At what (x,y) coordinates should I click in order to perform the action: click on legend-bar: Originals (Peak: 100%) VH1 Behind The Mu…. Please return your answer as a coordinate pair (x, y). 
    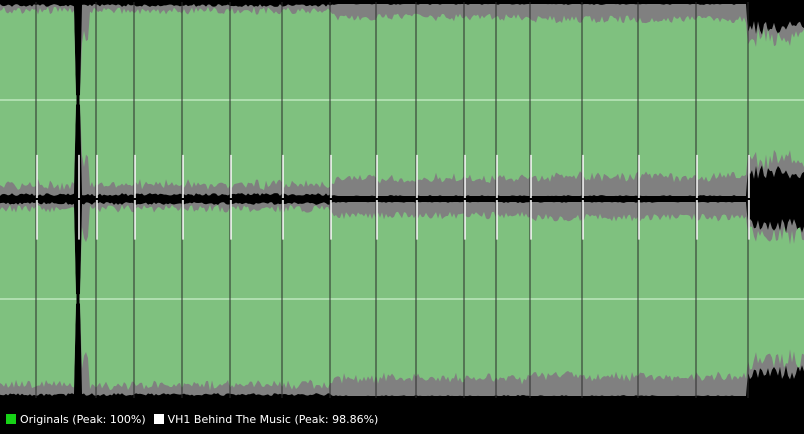
    Looking at the image, I should click on (402, 419).